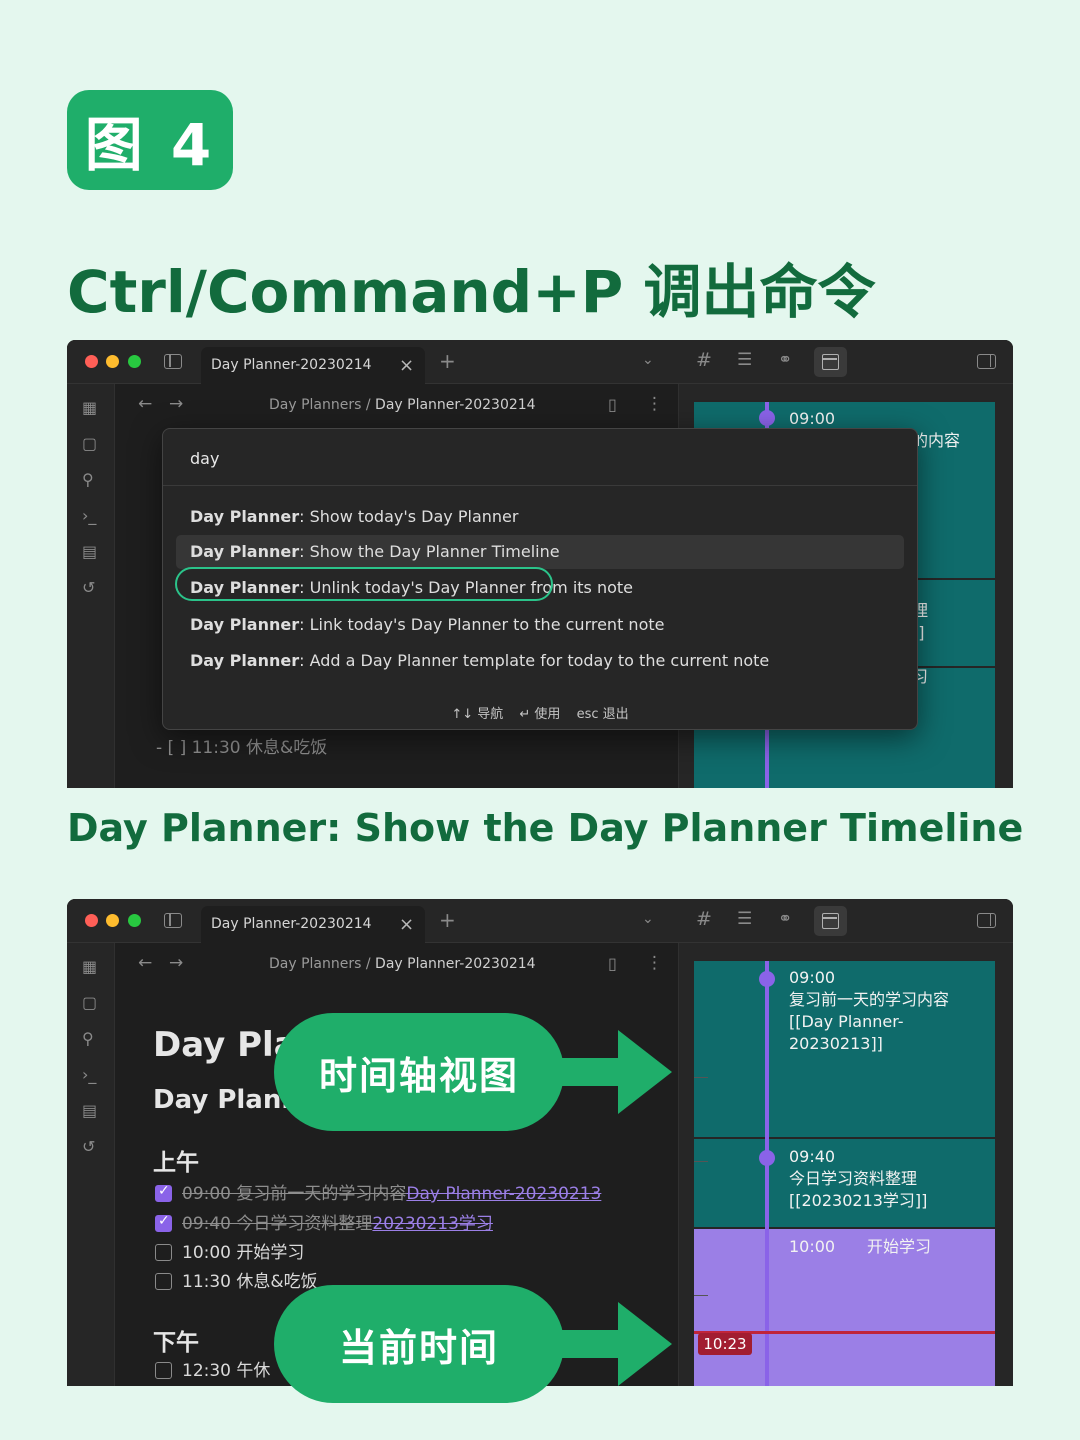 This screenshot has width=1080, height=1440. What do you see at coordinates (701, 1295) in the screenshot?
I see `hour-tick` at bounding box center [701, 1295].